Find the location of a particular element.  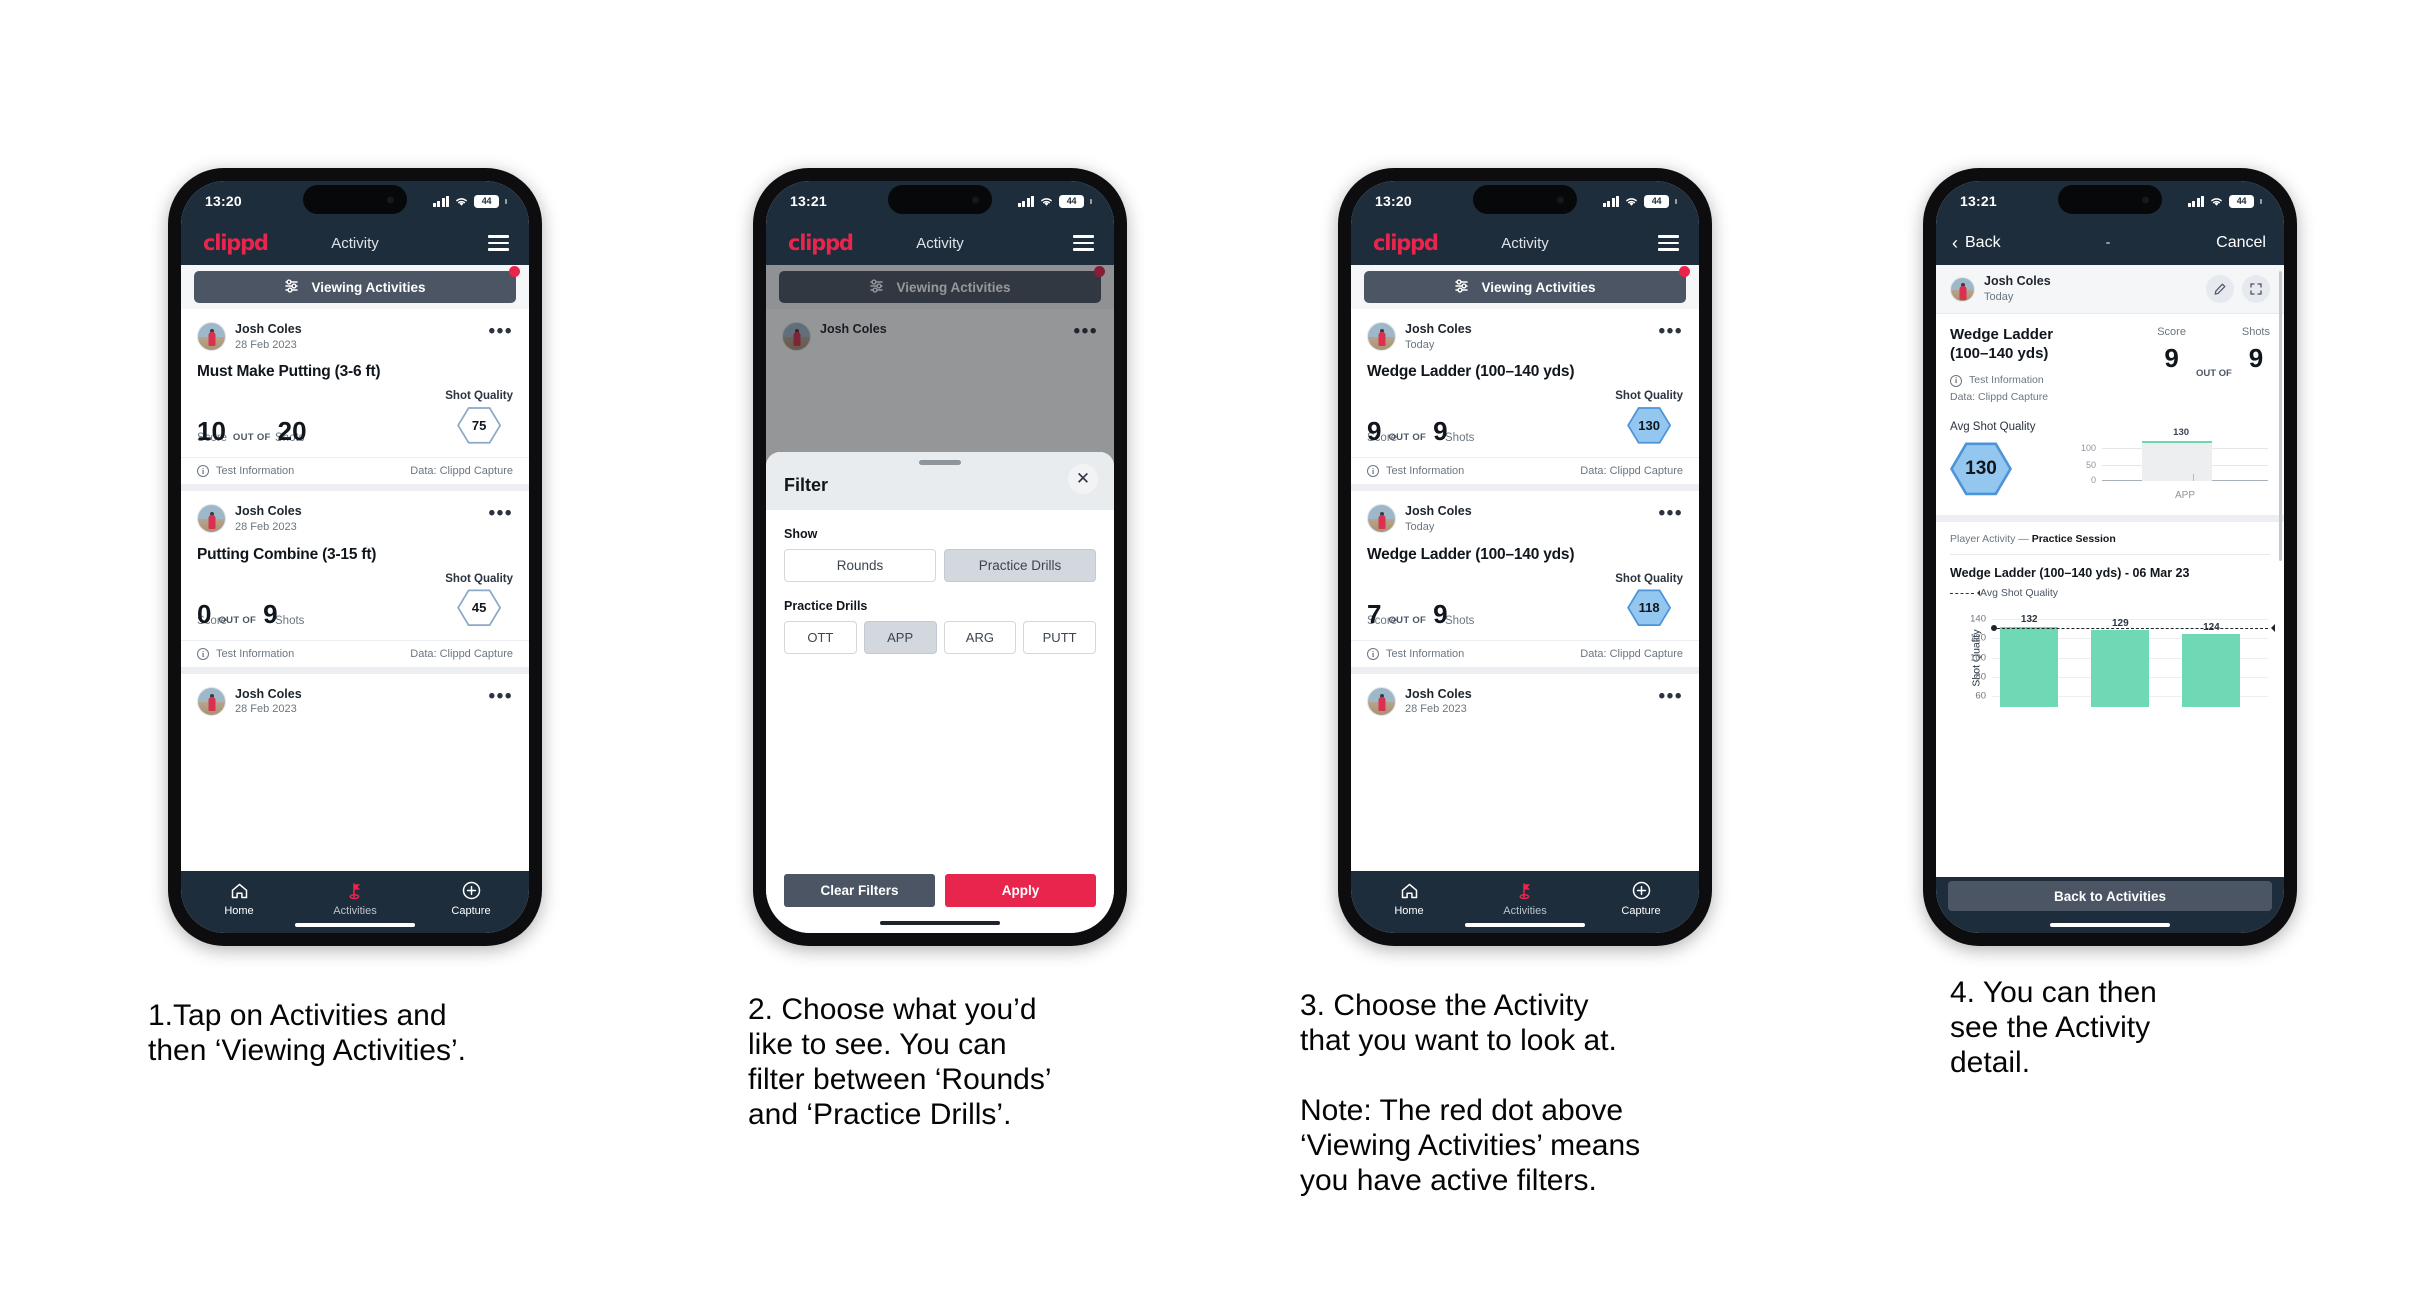

back-to-activities-label: Back to Activities is located at coordinates (2110, 896).